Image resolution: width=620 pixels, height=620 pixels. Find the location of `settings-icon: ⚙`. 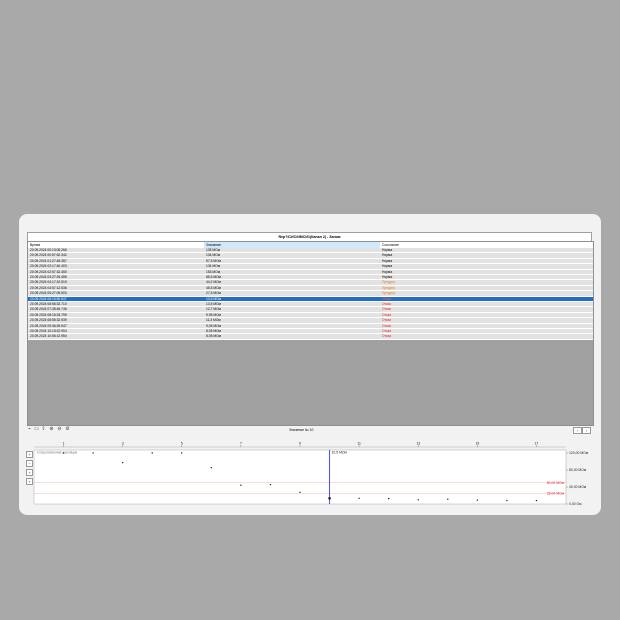

settings-icon: ⚙ is located at coordinates (67, 429).